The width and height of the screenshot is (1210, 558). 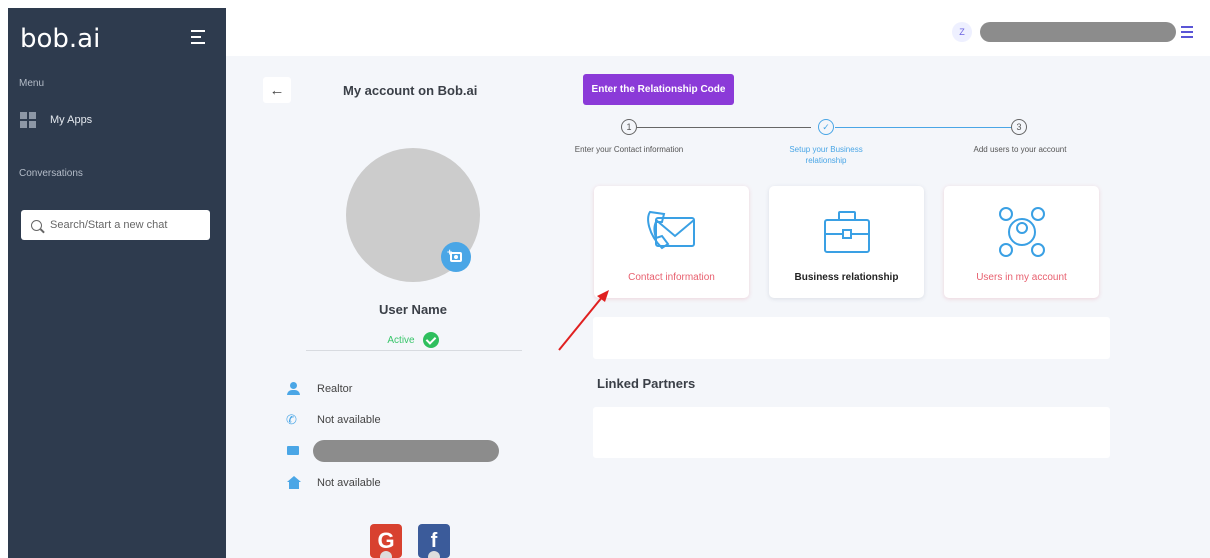 I want to click on card-business-relationship: Business relationship, so click(x=846, y=242).